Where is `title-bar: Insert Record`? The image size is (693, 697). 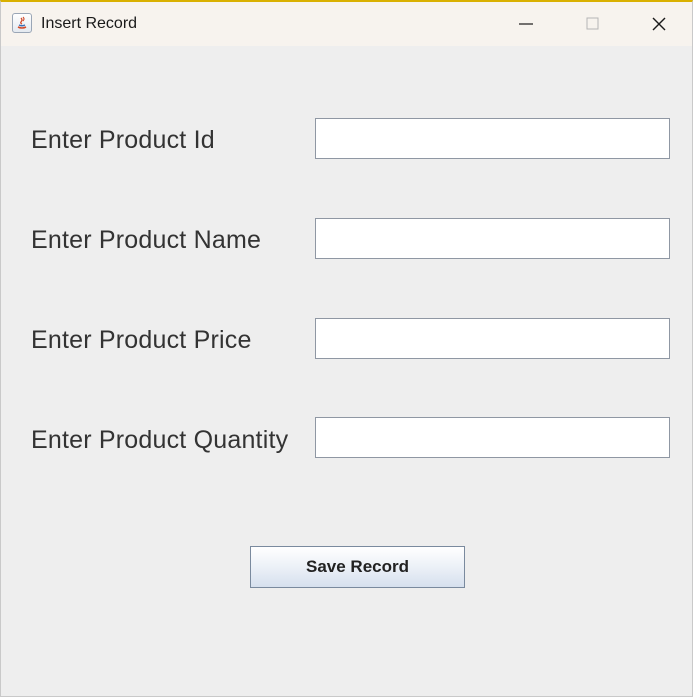
title-bar: Insert Record is located at coordinates (346, 24).